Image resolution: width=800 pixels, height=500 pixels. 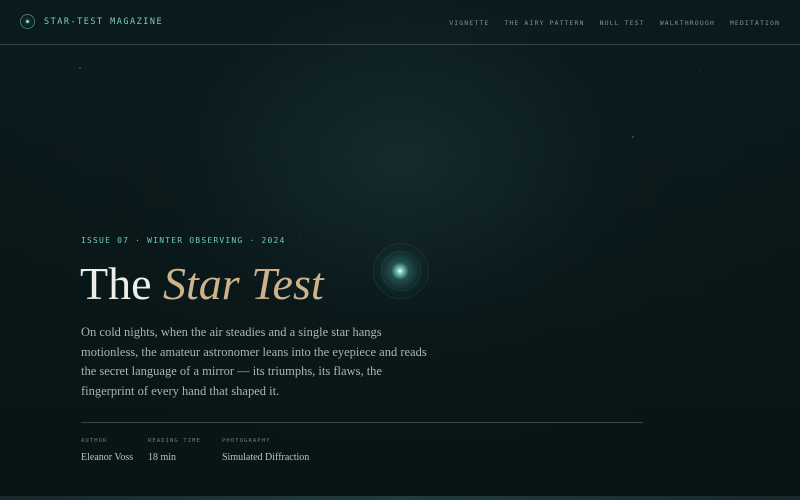 I want to click on nav-item-airy-pattern: THE AIRY PATTERN, so click(x=544, y=23).